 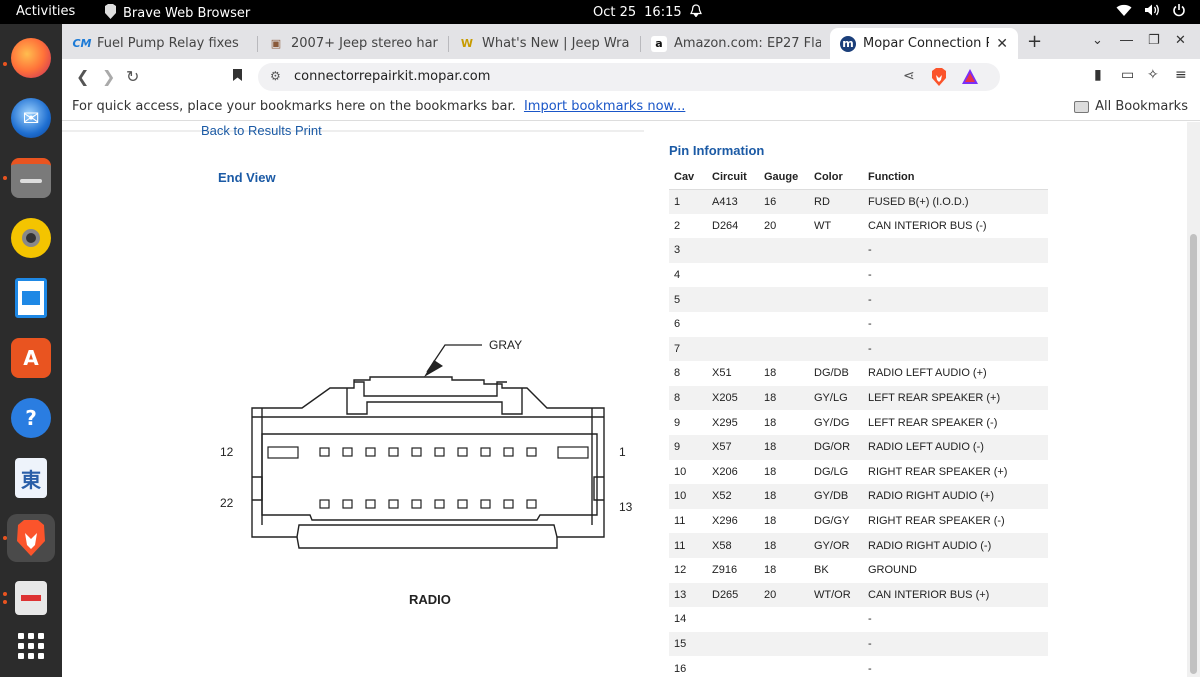 I want to click on app-menu: Brave Web Browser, so click(x=177, y=13).